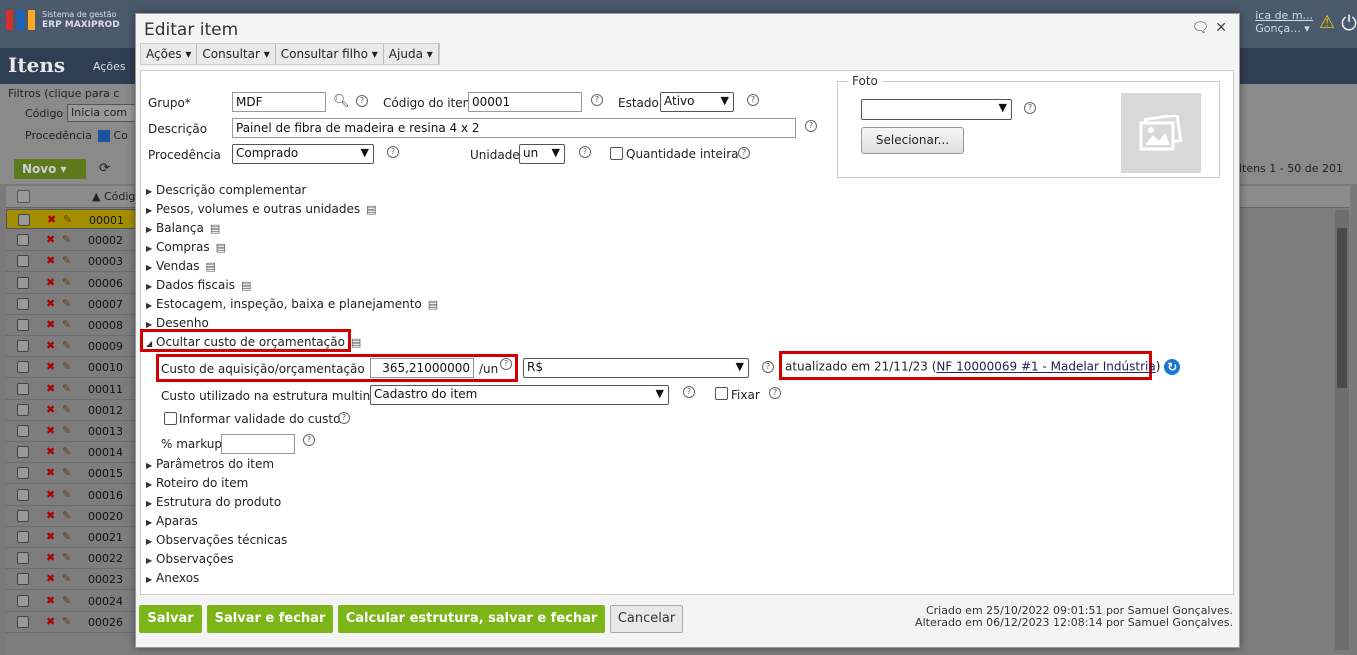 The width and height of the screenshot is (1357, 655). Describe the element at coordinates (63, 20) in the screenshot. I see `app-logo: Sistema de gestão ERP MAXIPROD` at that location.